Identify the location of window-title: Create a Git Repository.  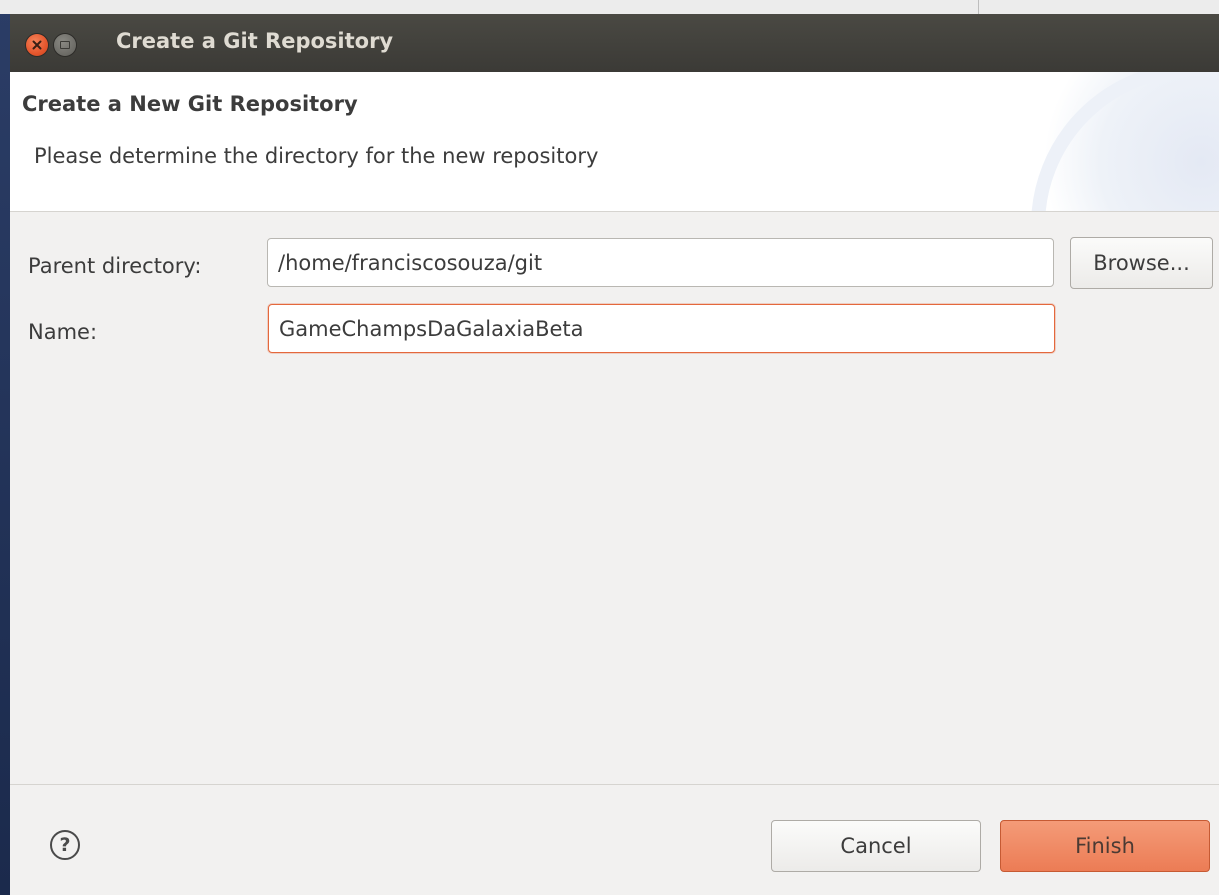
(255, 41).